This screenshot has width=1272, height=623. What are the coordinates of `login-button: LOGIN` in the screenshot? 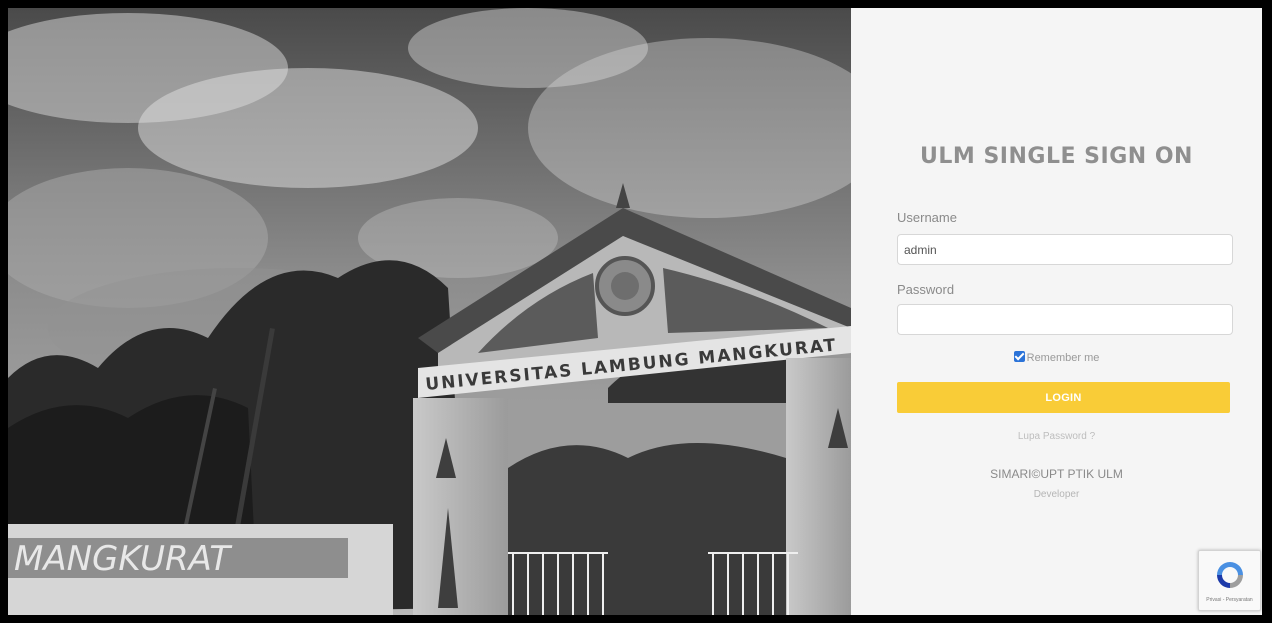 It's located at (1063, 397).